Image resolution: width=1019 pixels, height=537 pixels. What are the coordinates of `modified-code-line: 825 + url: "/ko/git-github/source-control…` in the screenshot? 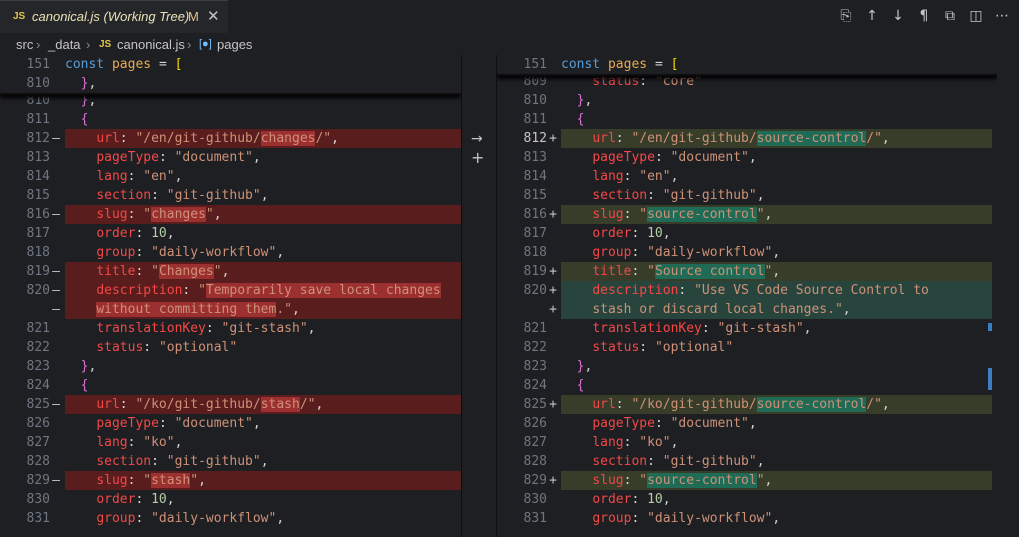 It's located at (747, 404).